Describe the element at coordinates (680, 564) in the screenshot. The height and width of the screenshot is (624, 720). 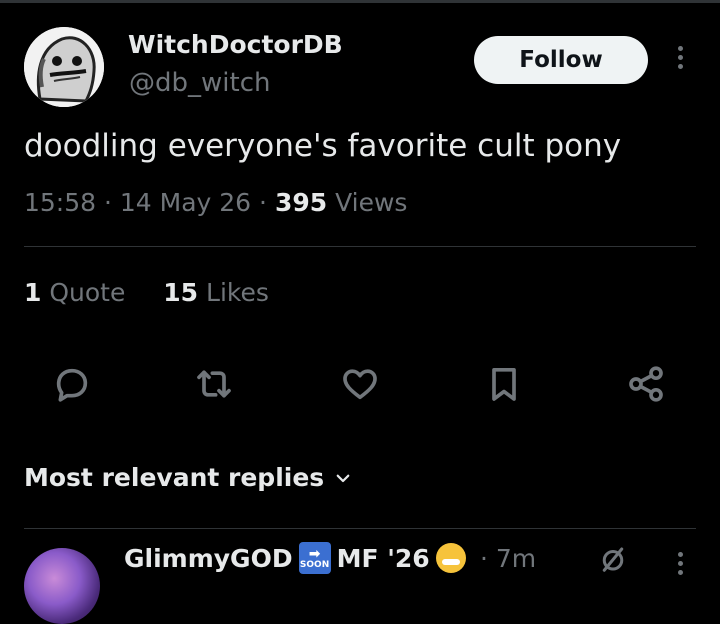
I see `reply-more-options-icon` at that location.